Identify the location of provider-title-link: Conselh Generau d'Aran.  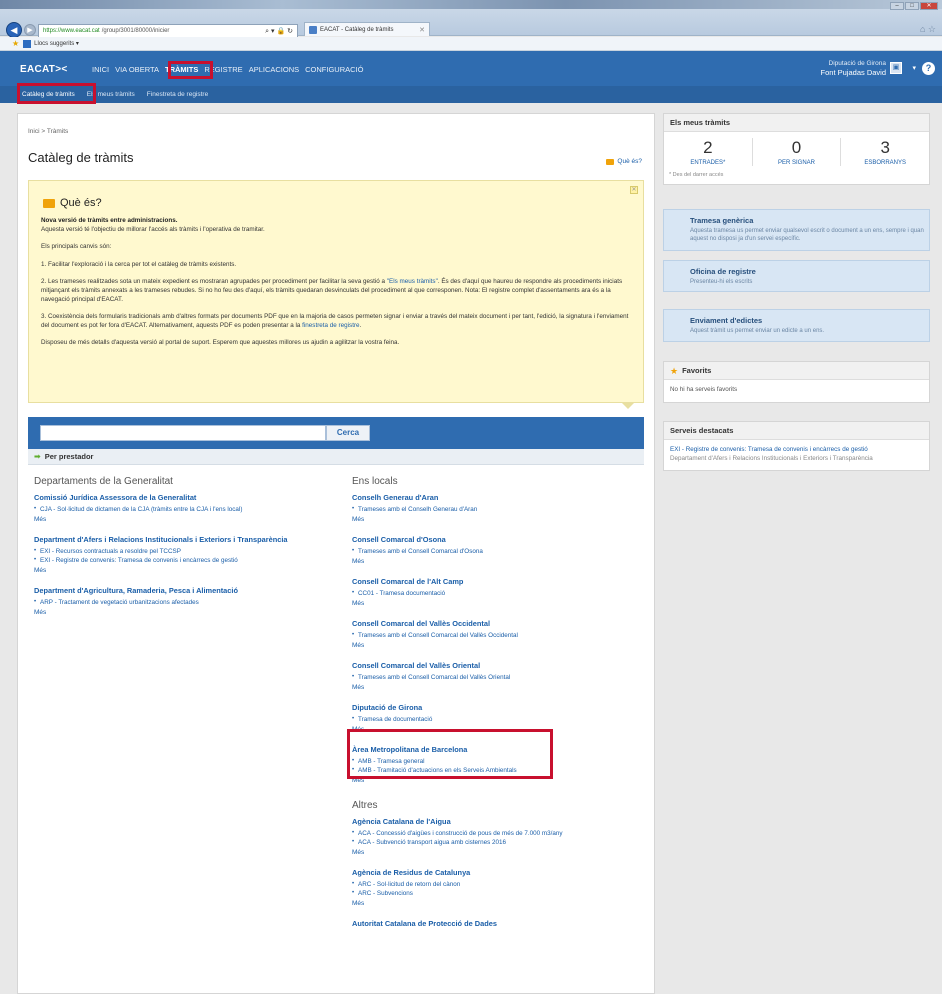
(502, 497).